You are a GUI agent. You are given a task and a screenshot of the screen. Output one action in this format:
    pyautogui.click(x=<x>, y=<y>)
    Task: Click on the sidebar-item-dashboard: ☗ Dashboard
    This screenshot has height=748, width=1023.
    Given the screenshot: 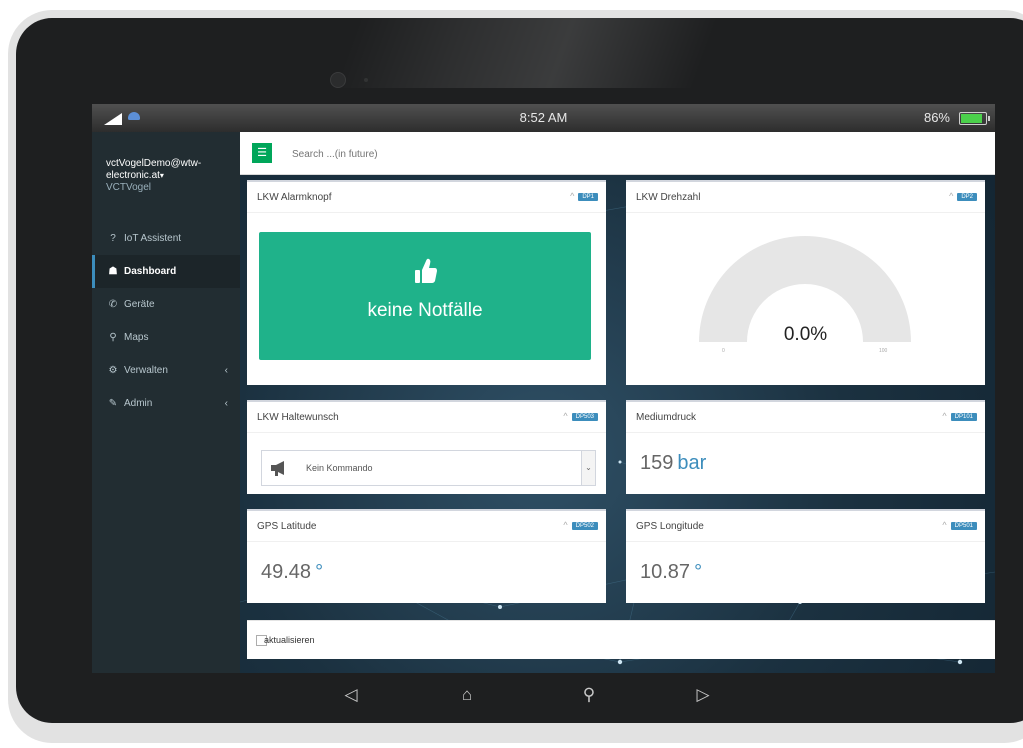 What is the action you would take?
    pyautogui.click(x=166, y=271)
    